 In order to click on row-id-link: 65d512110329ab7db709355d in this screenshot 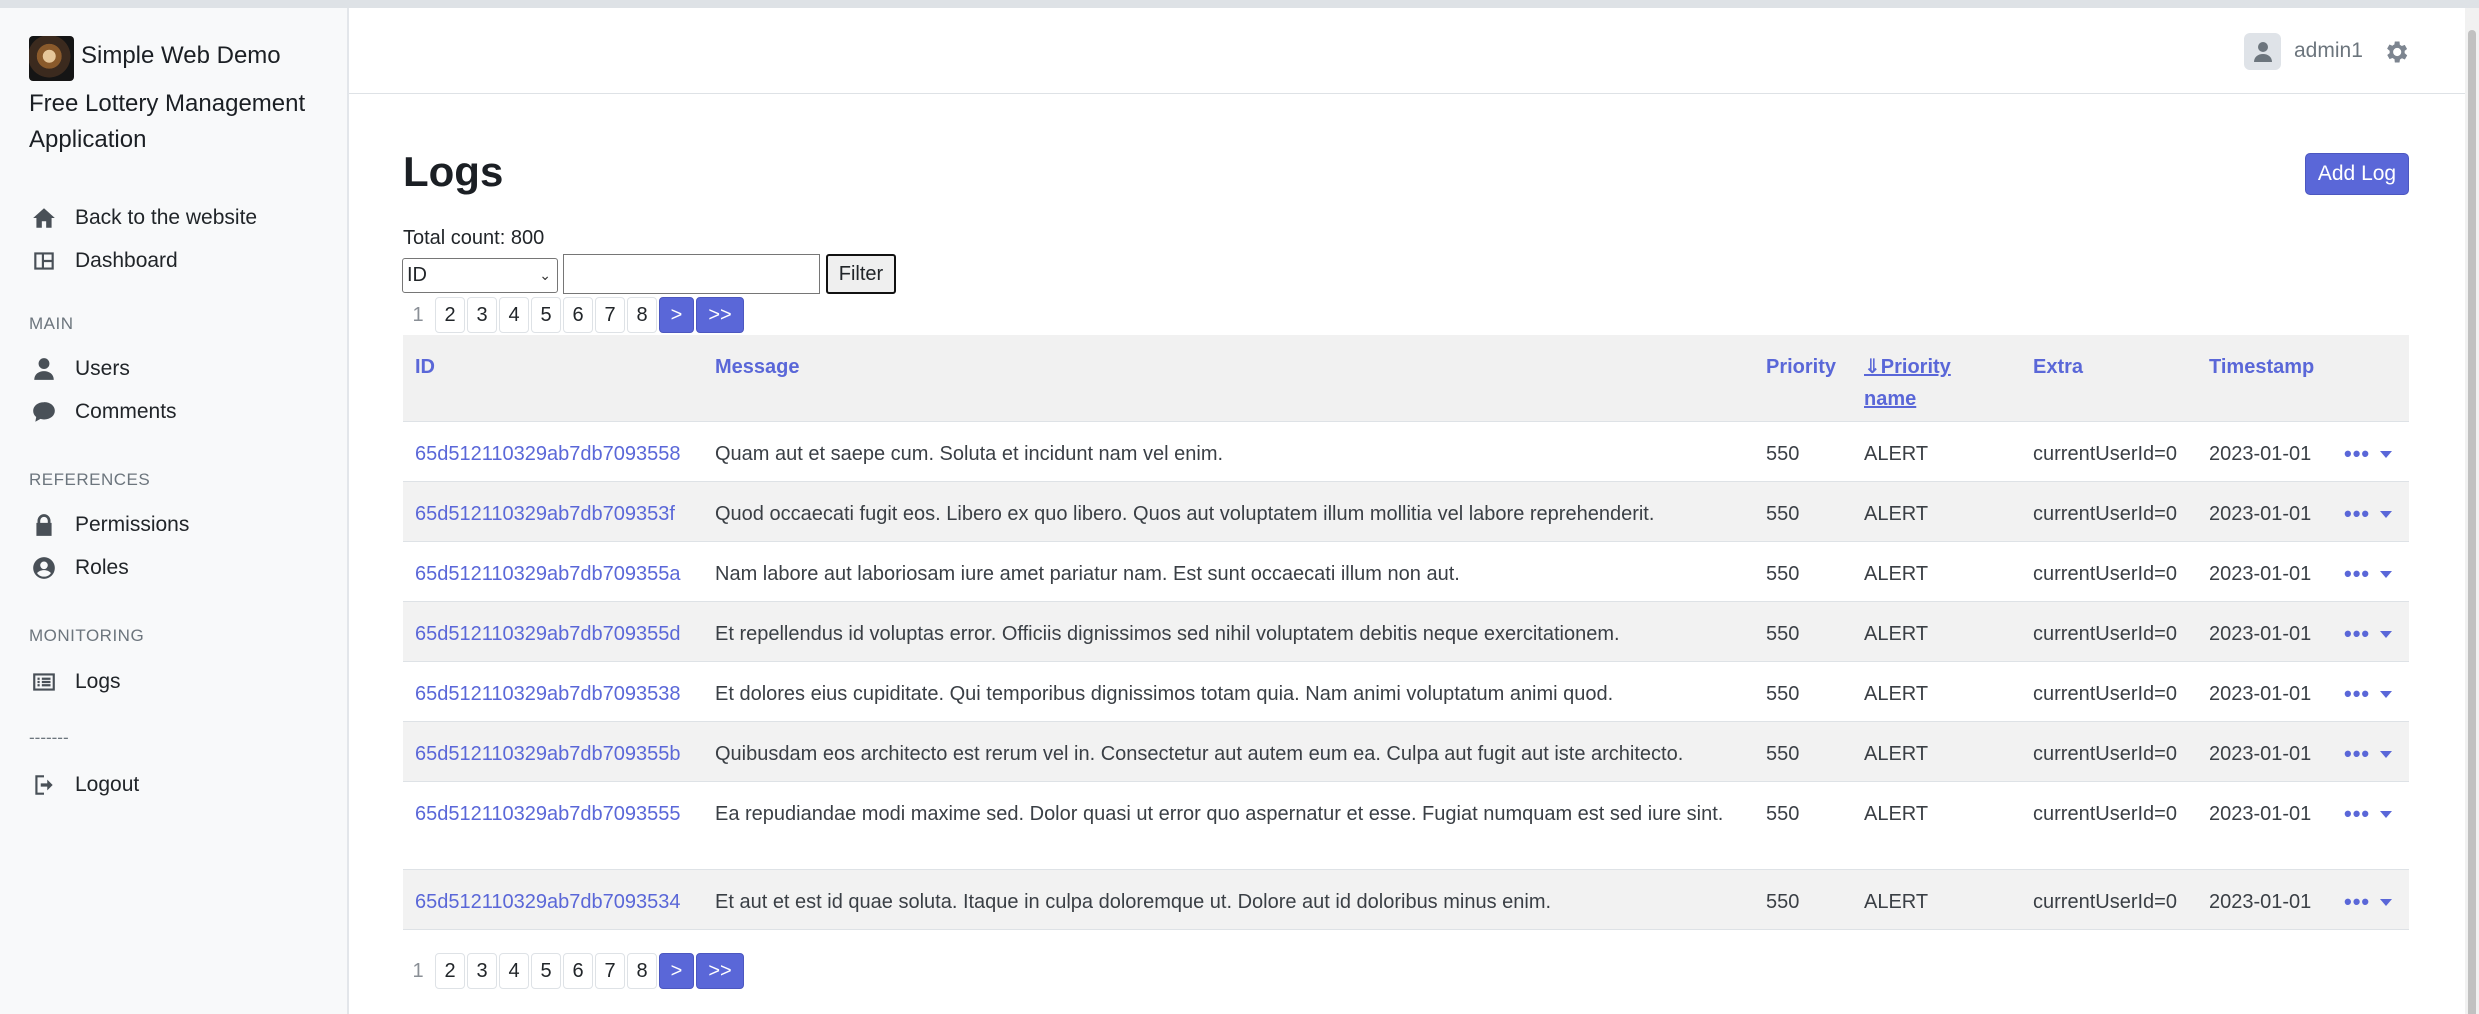, I will do `click(547, 634)`.